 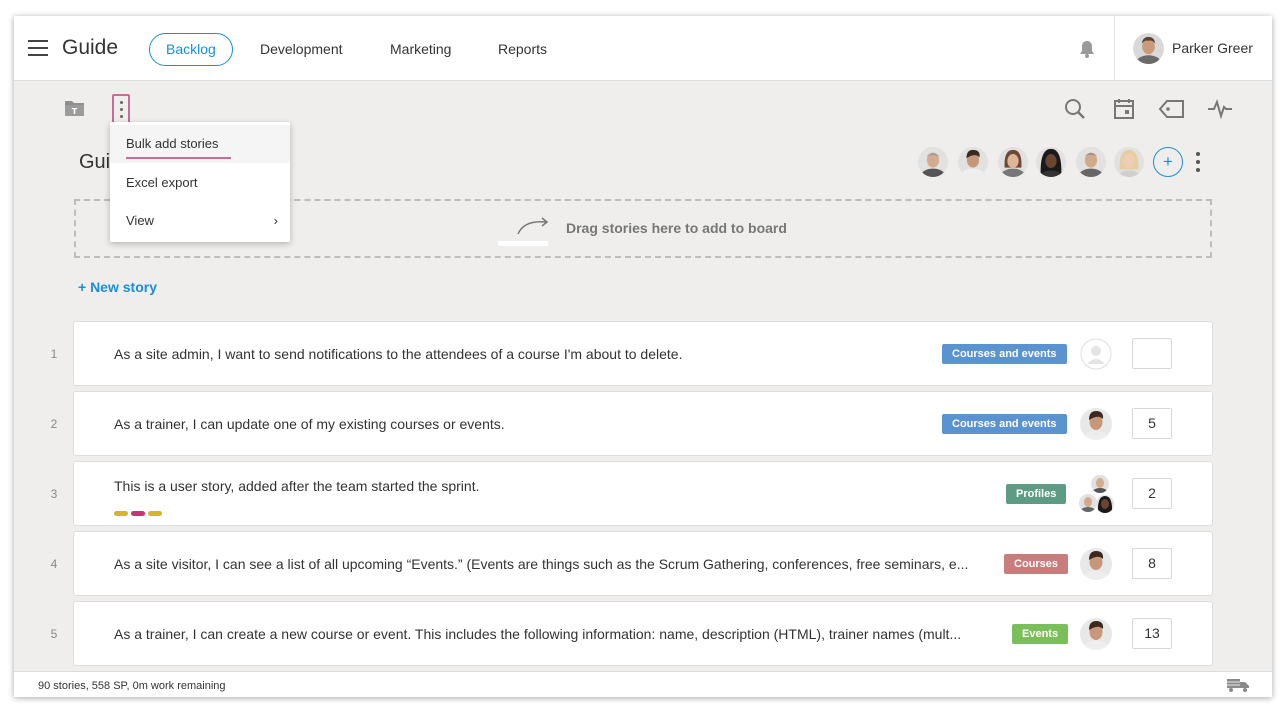 I want to click on truck-icon, so click(x=1238, y=685).